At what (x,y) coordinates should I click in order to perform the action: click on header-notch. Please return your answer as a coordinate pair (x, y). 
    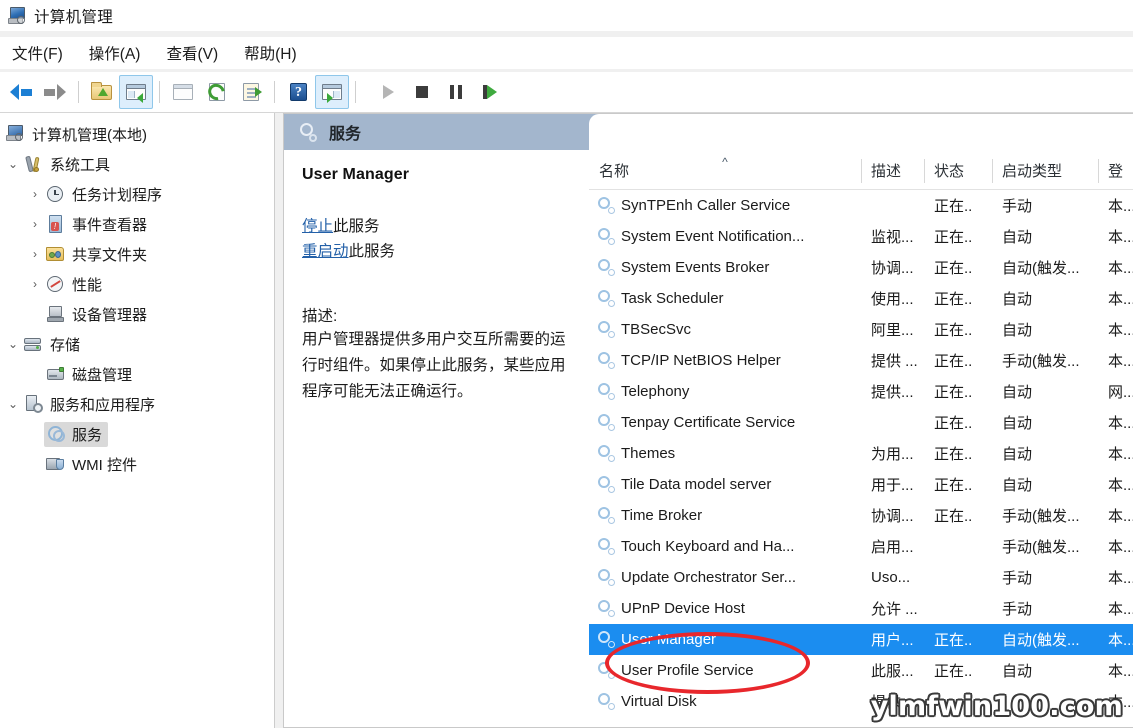
    Looking at the image, I should click on (861, 132).